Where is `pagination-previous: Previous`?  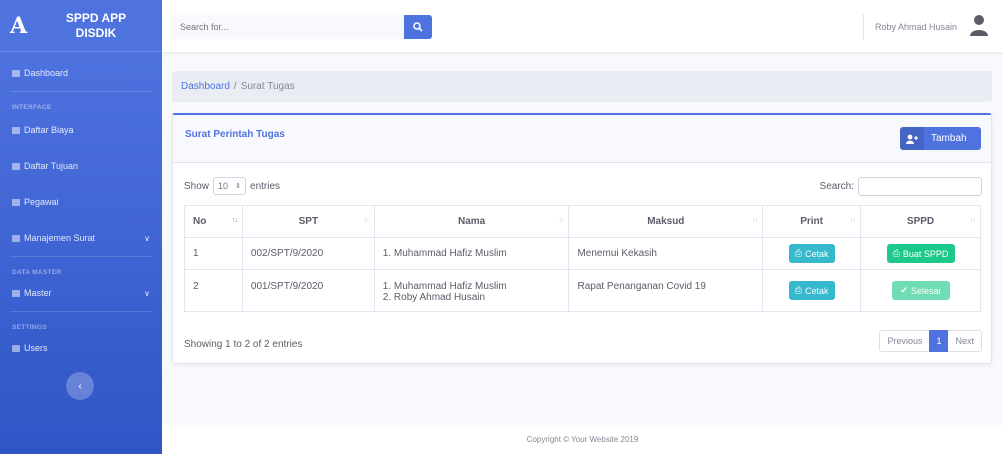 pagination-previous: Previous is located at coordinates (904, 341).